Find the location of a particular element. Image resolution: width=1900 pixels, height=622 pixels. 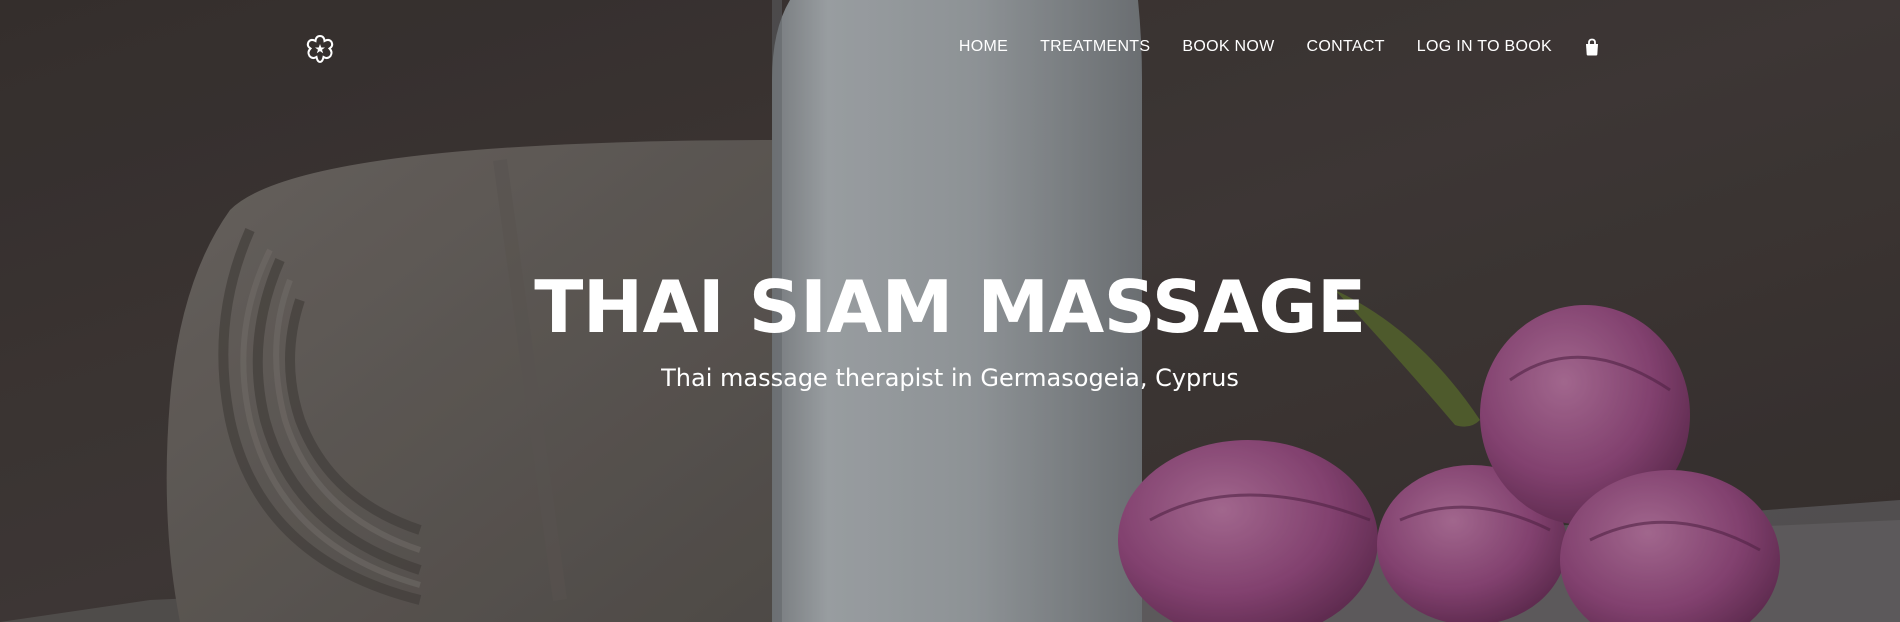

shopping-bag-icon is located at coordinates (1592, 47).